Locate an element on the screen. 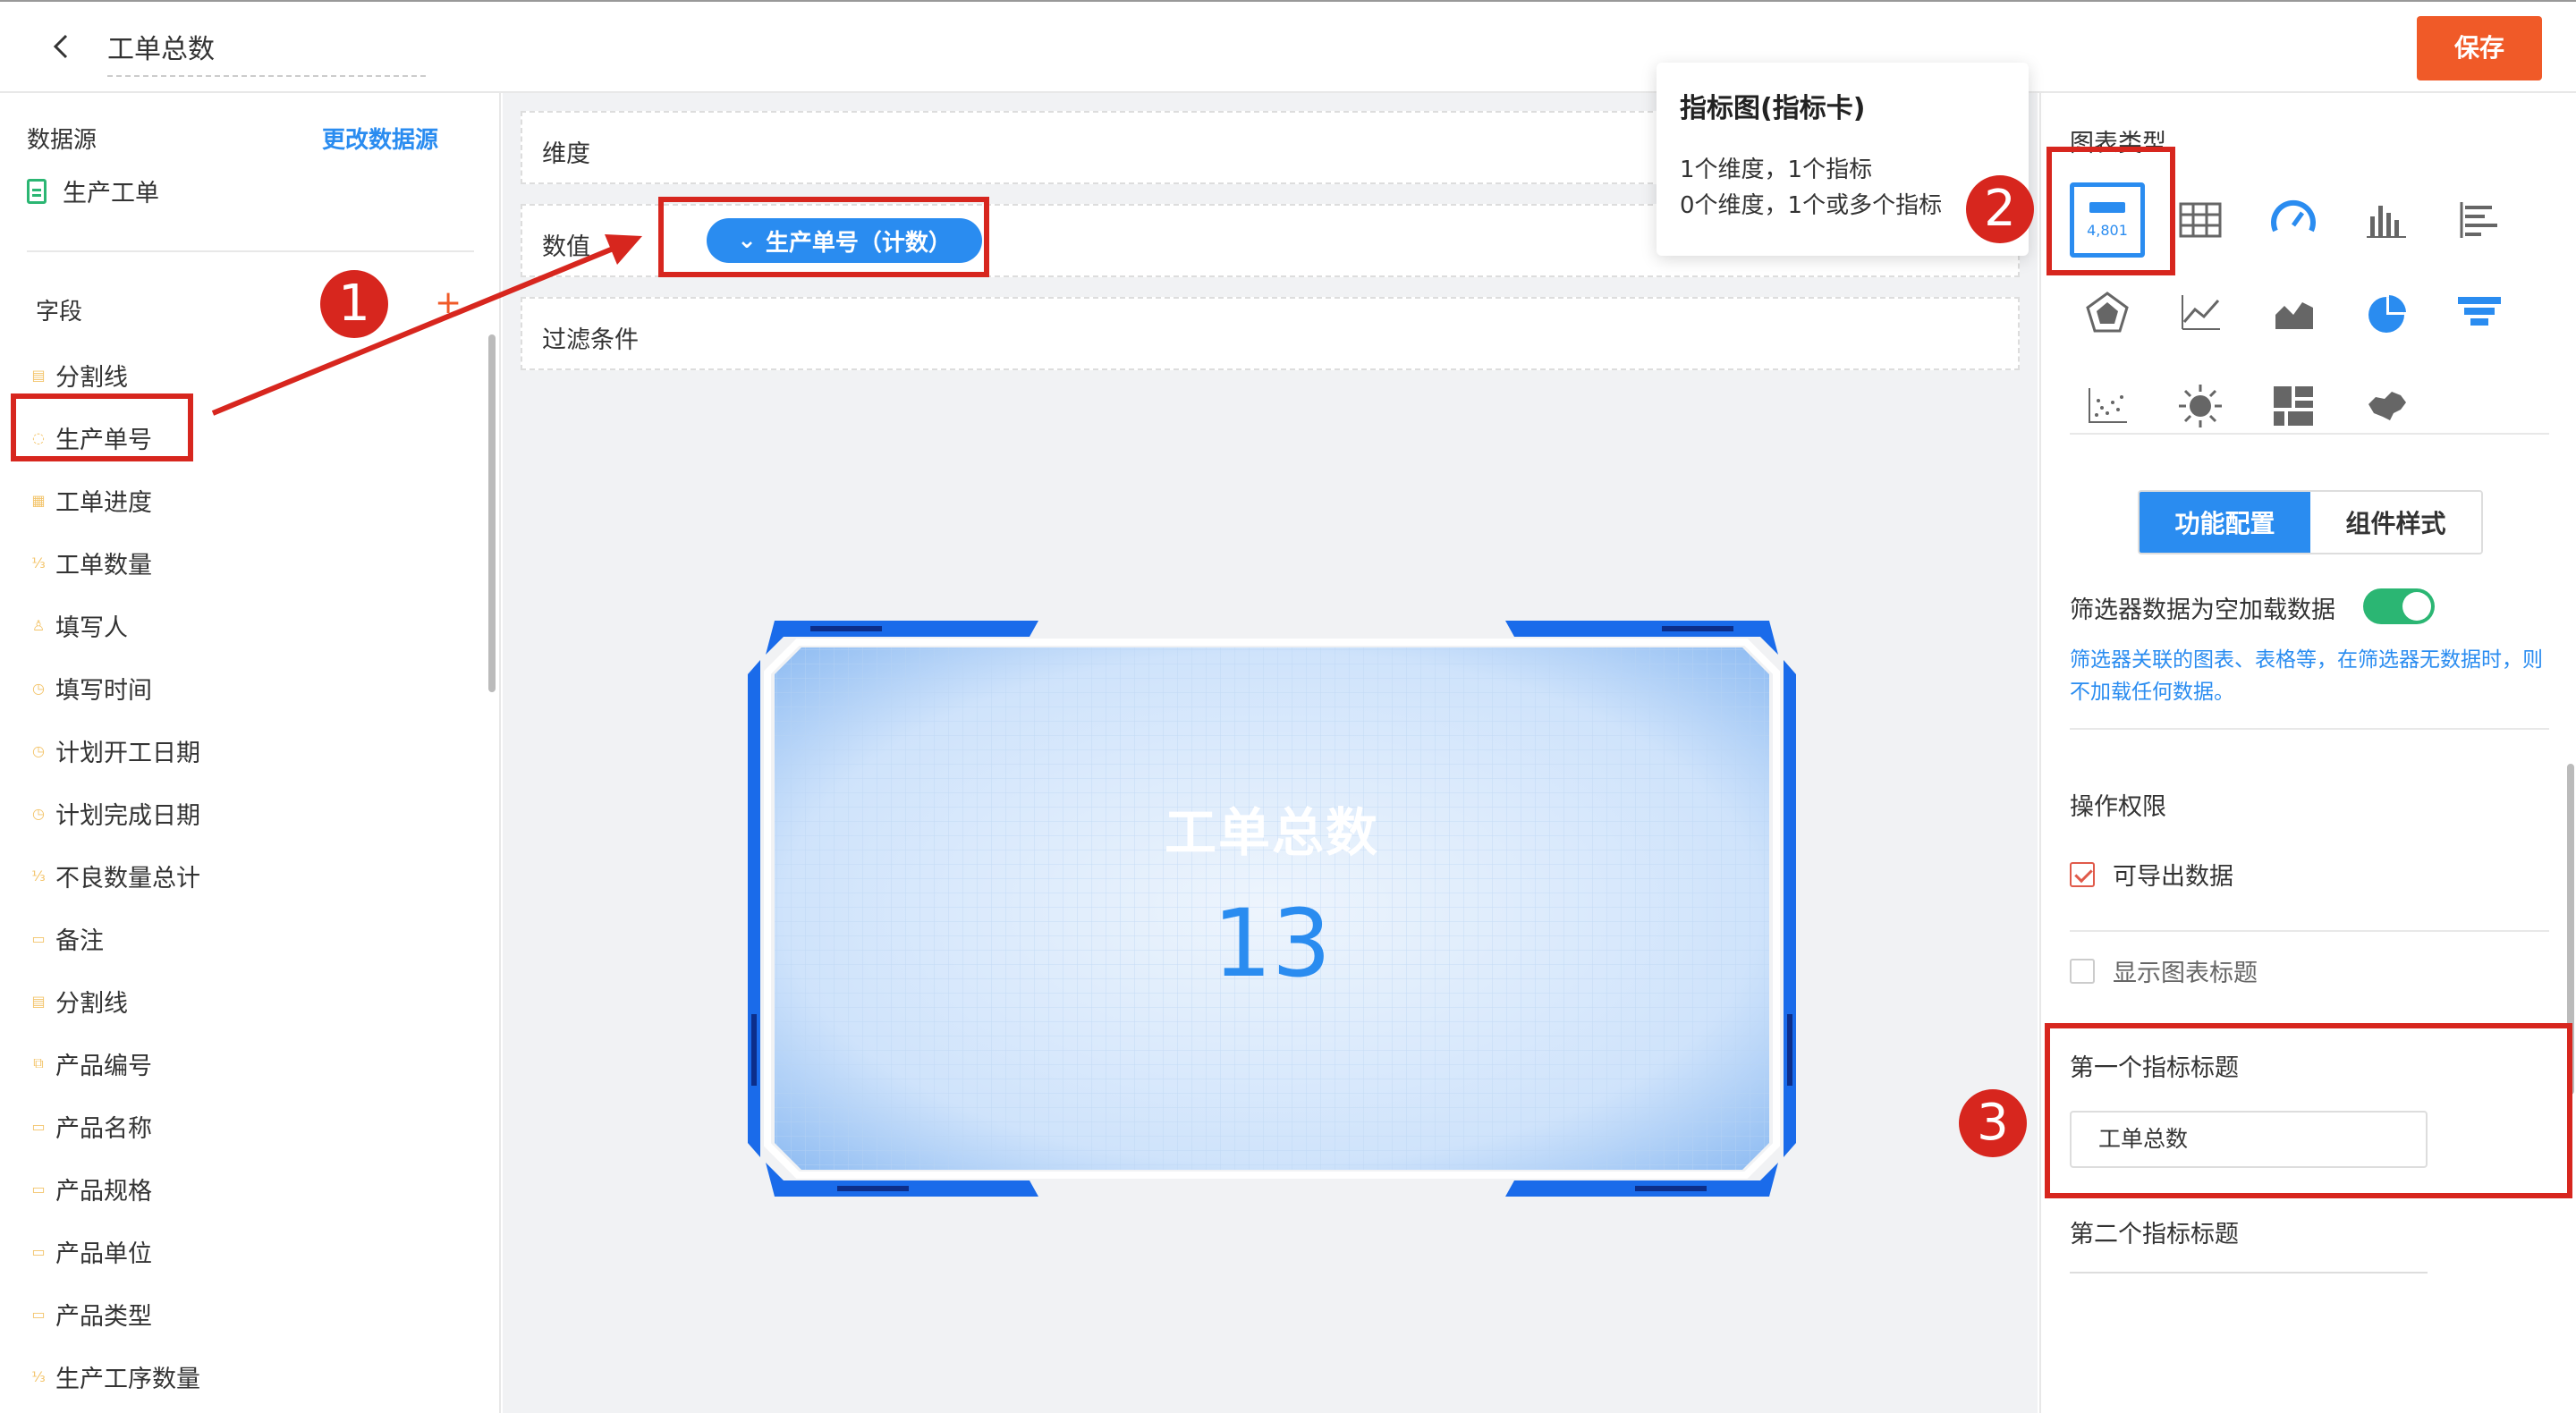 Image resolution: width=2576 pixels, height=1413 pixels. annotation-arrow is located at coordinates (426, 325).